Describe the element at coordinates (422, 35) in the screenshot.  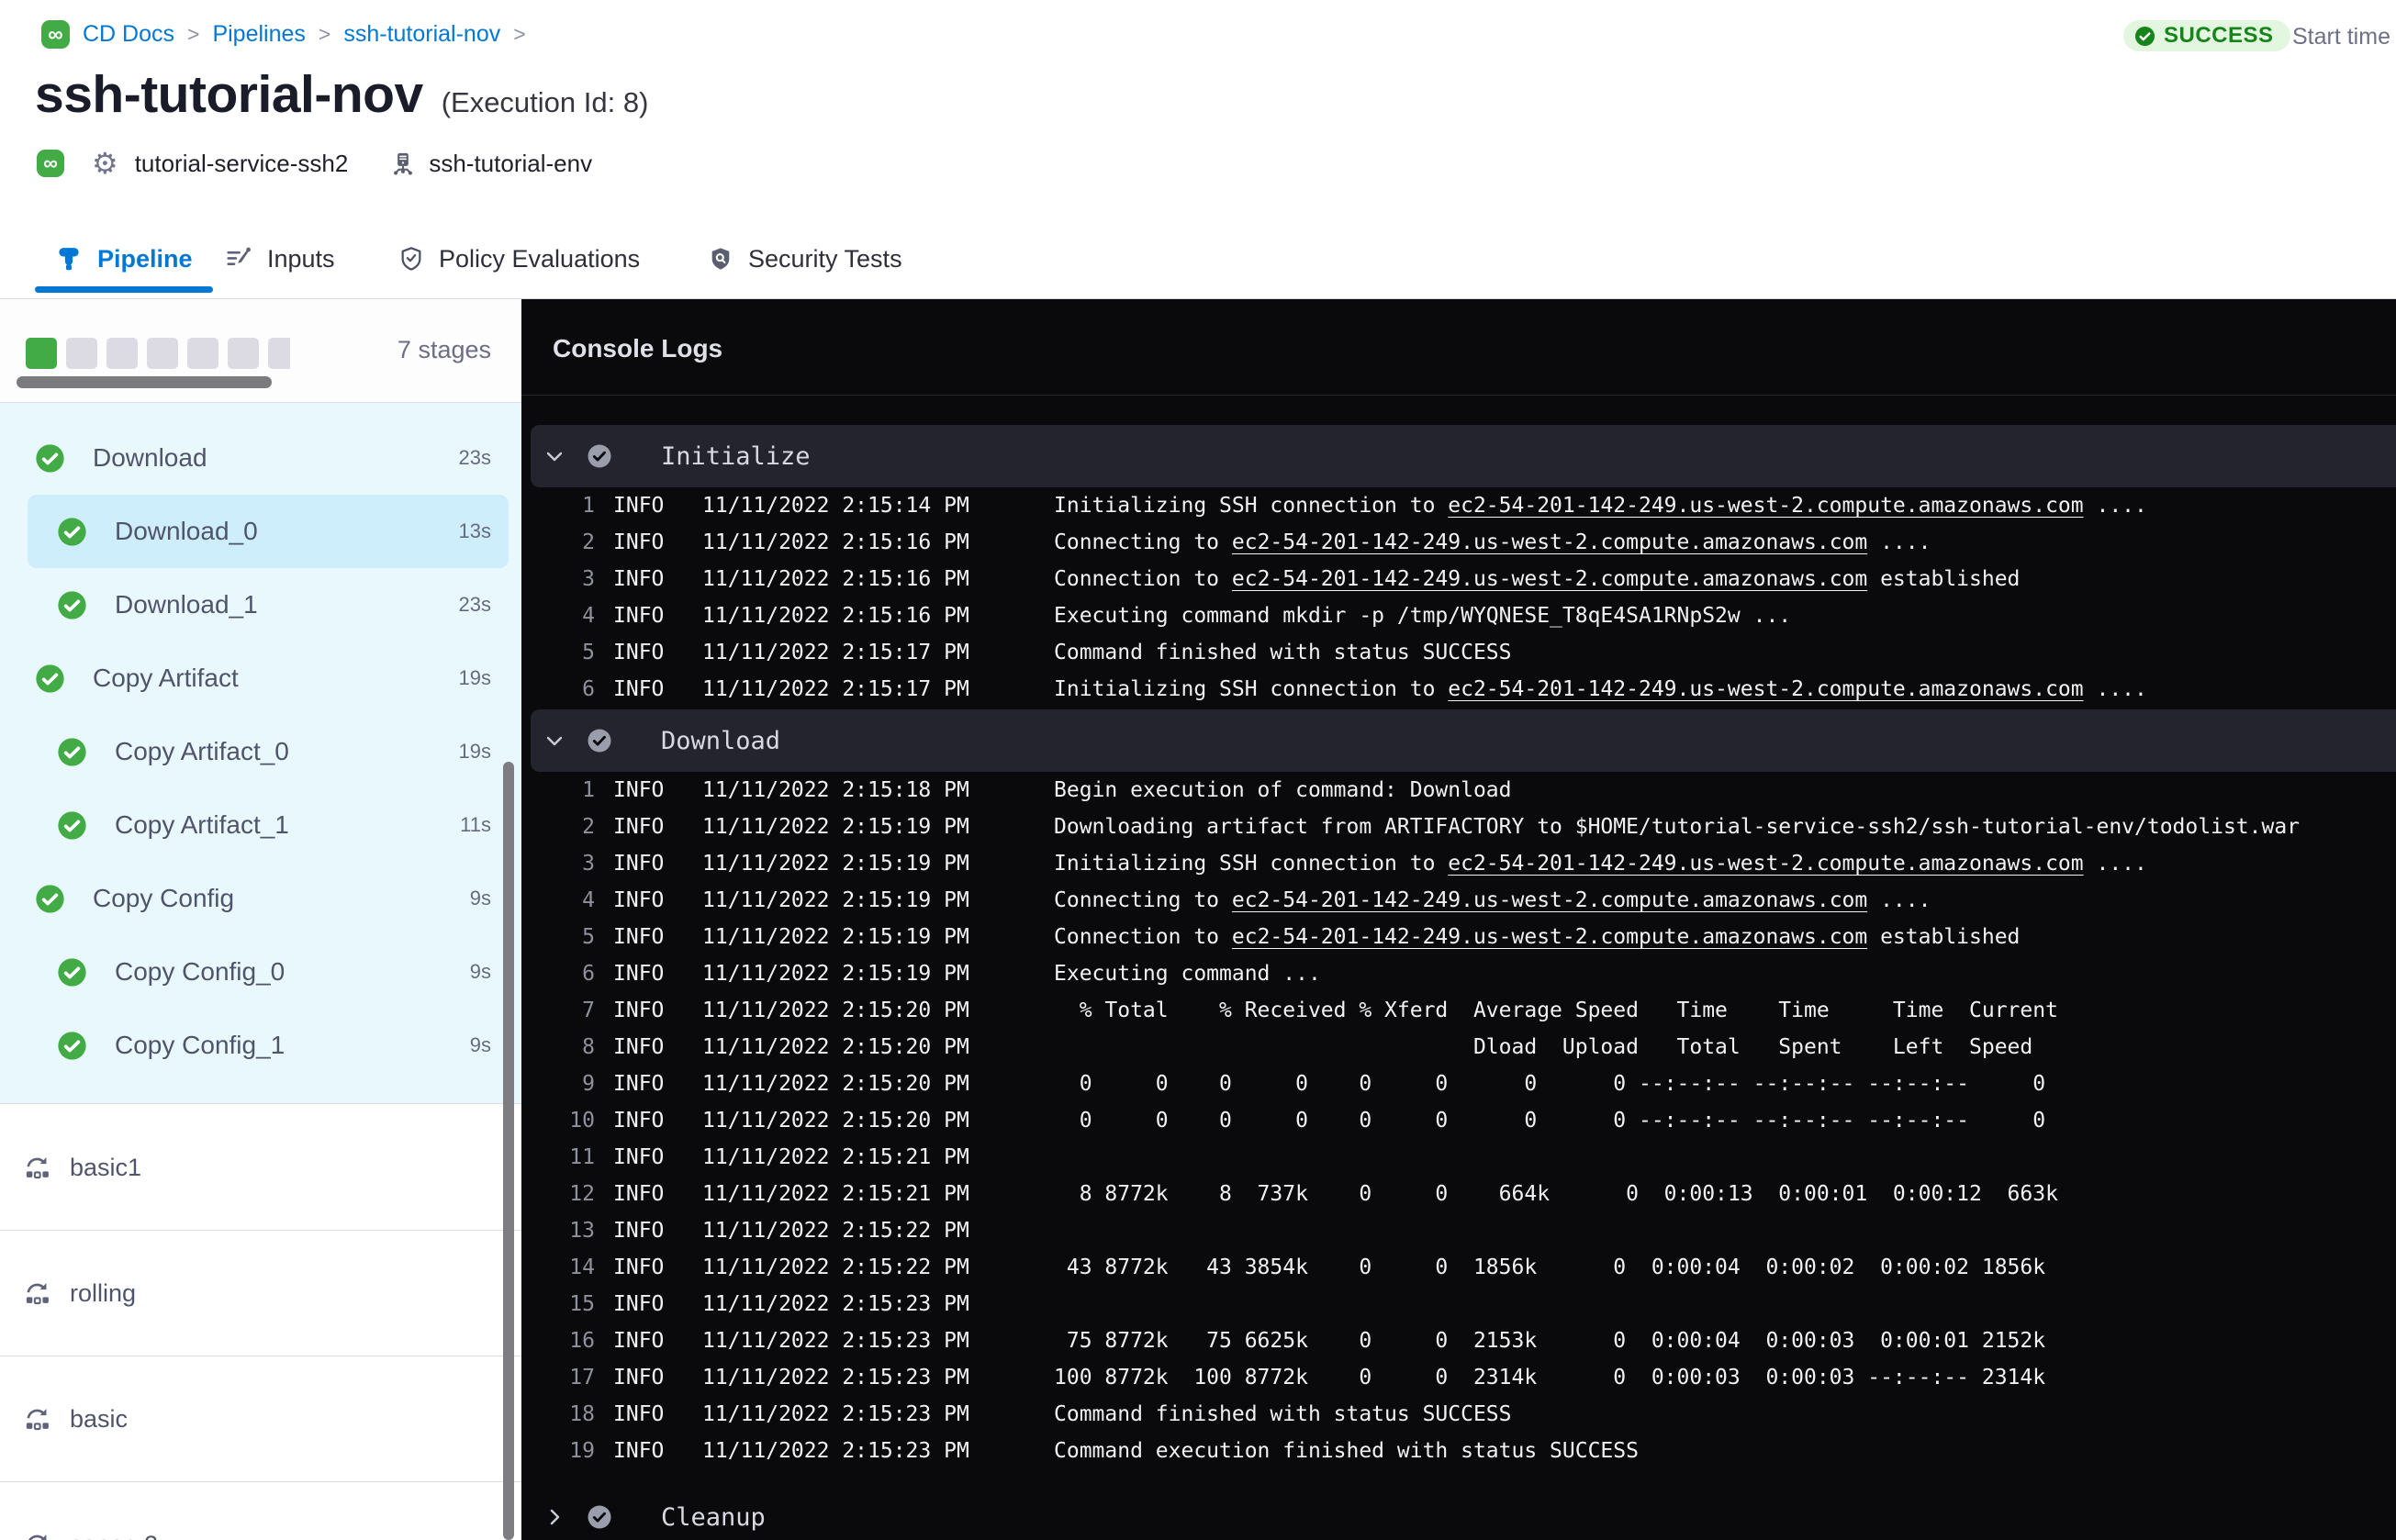
I see `breadcrumb-link: ssh-tutorial-nov` at that location.